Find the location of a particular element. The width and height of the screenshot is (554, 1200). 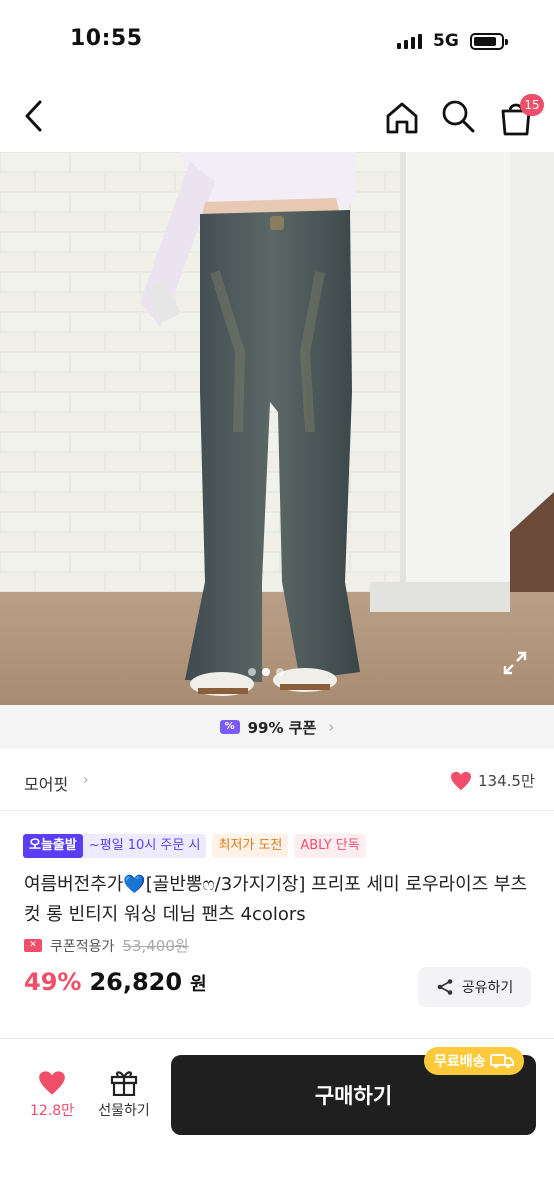

share-icon is located at coordinates (445, 987).